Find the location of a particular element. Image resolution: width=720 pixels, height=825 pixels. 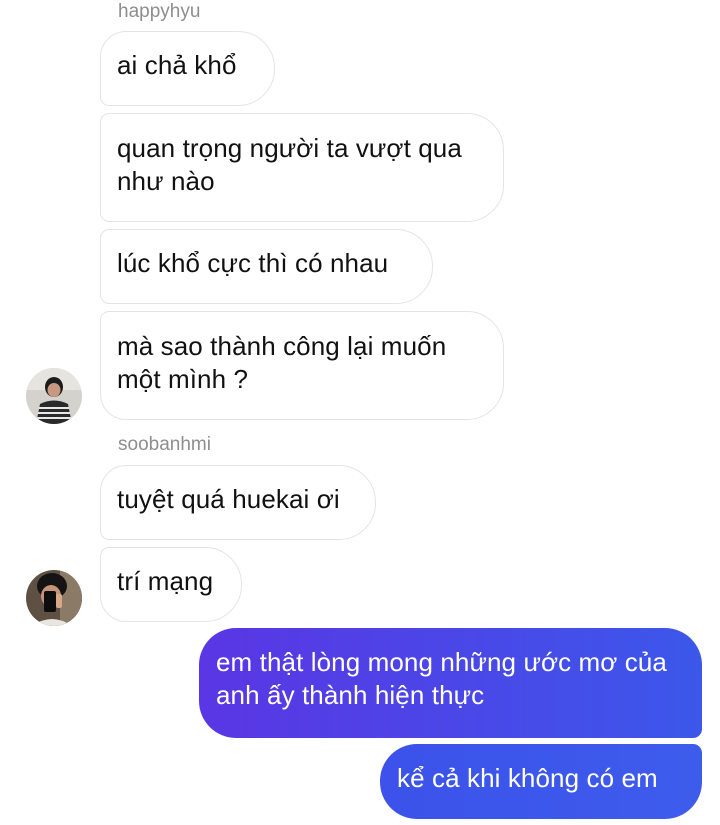

message-bubble: lúc khổ cực thì có nhau is located at coordinates (266, 266).